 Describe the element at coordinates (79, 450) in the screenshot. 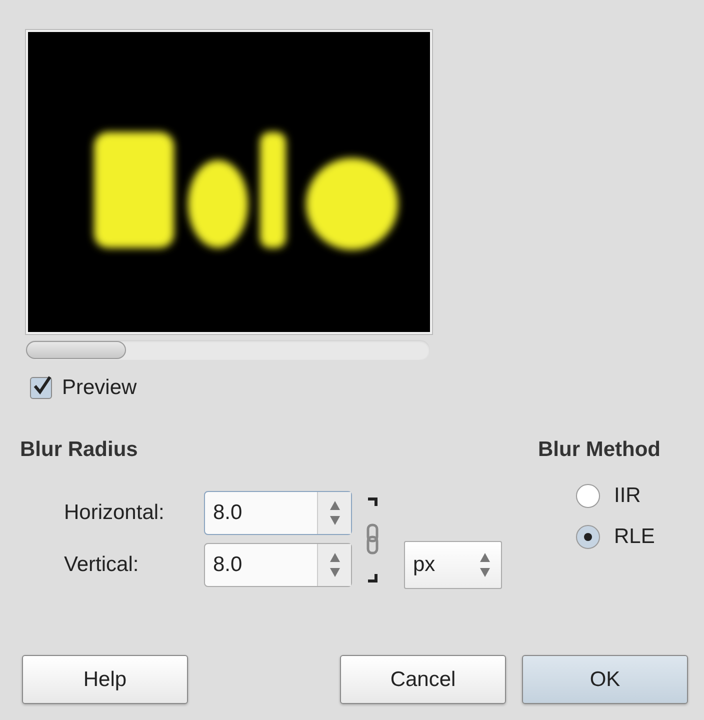

I see `section-heading: Blur Radius` at that location.